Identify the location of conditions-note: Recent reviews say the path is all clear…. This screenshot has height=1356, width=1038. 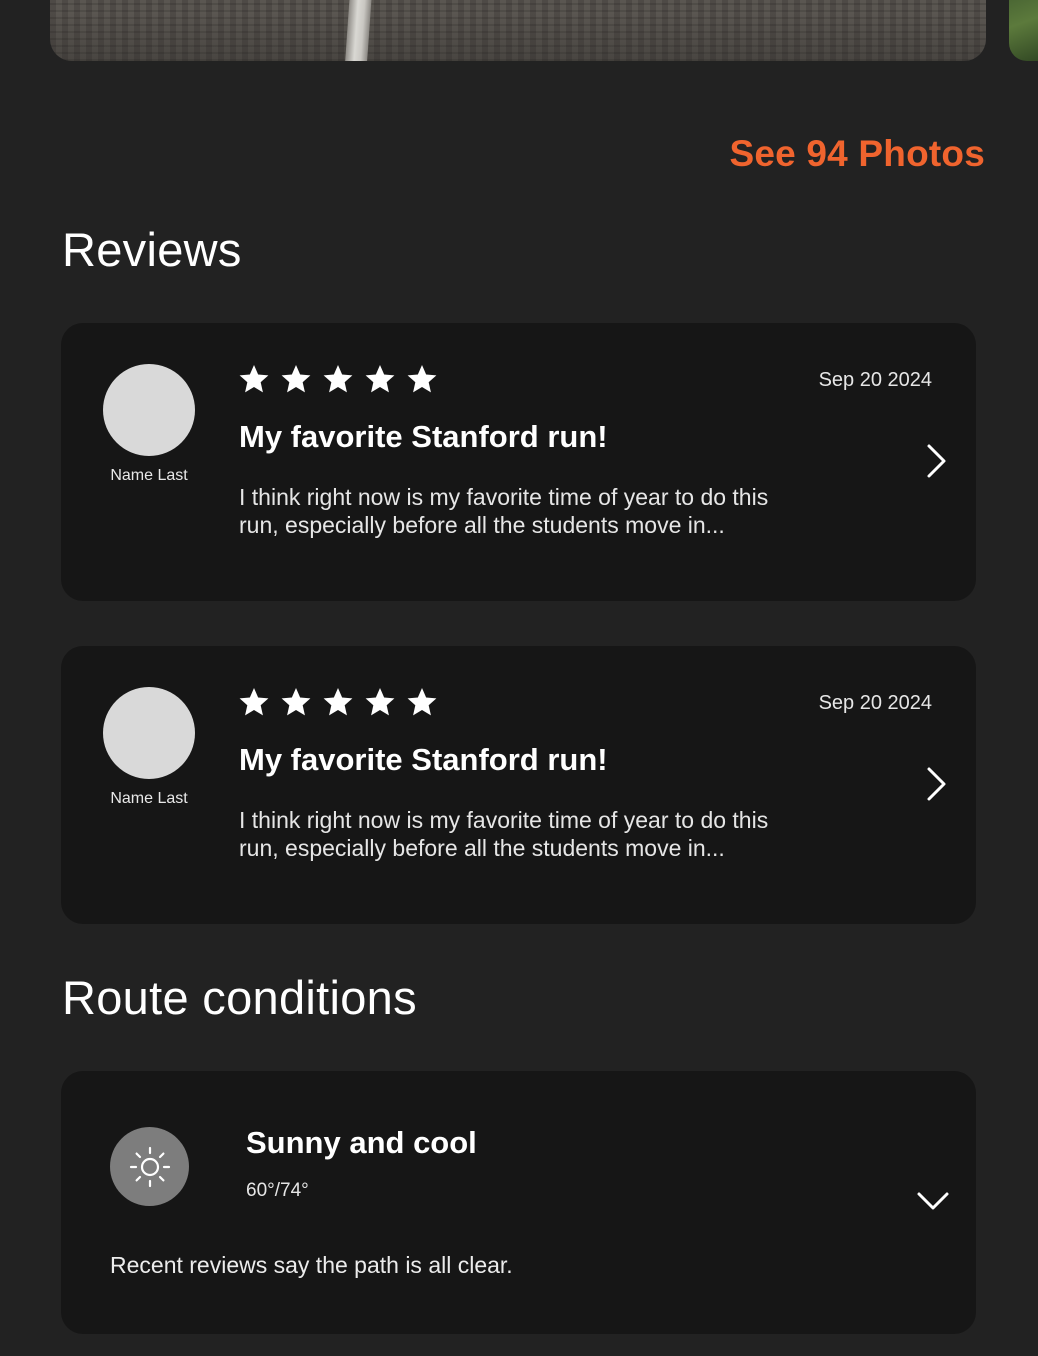
(311, 1265).